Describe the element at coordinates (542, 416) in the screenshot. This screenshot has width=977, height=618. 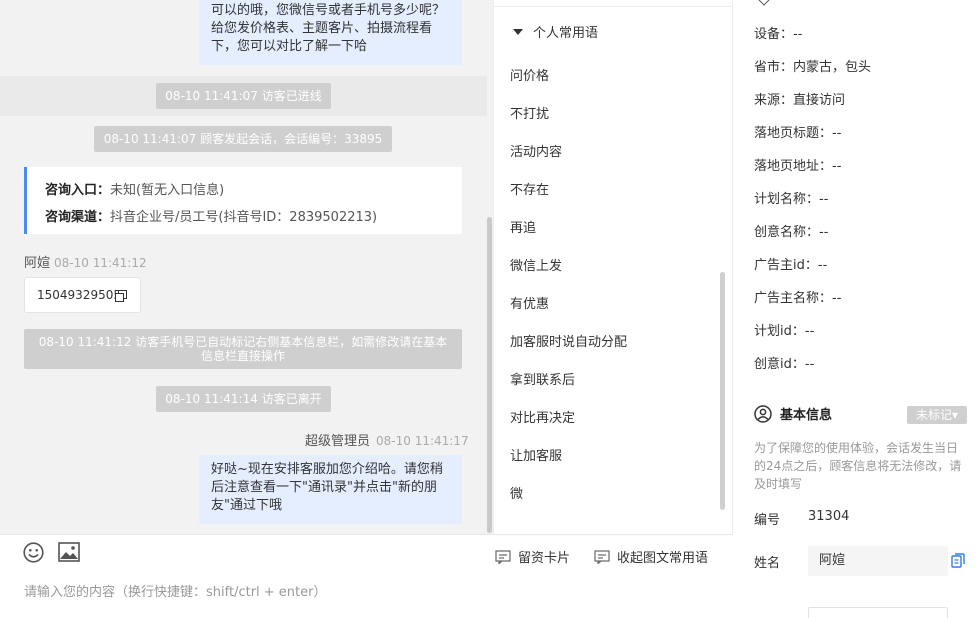
I see `phrase-item: 对比再决定` at that location.